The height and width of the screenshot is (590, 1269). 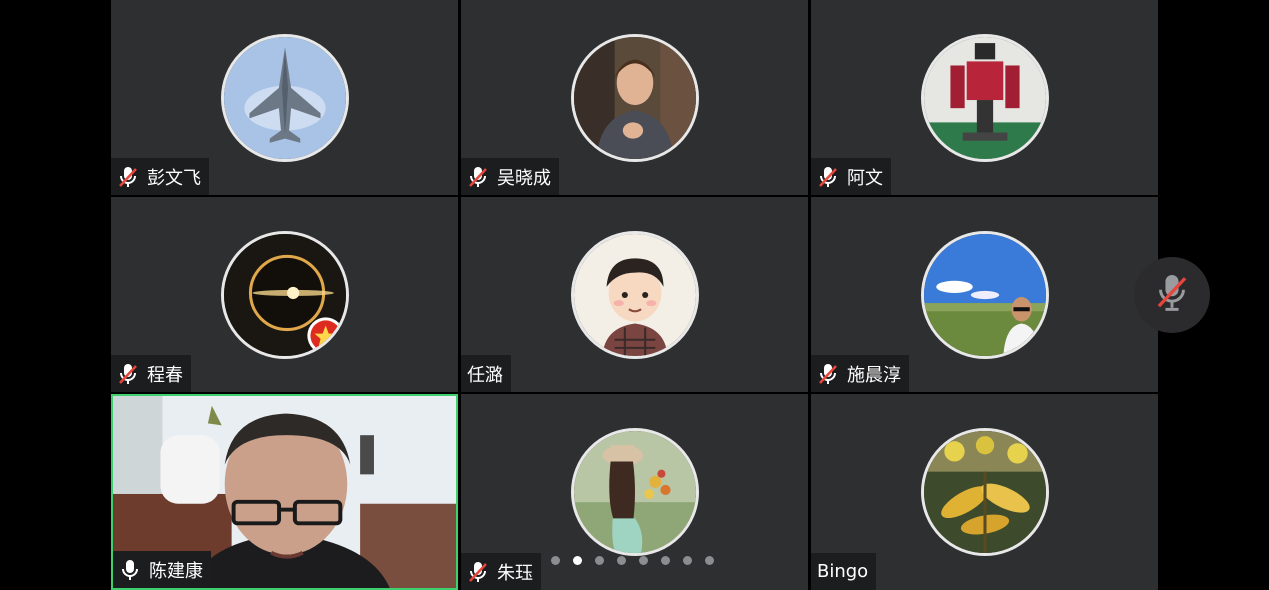 I want to click on fighter-jet-avatar, so click(x=285, y=98).